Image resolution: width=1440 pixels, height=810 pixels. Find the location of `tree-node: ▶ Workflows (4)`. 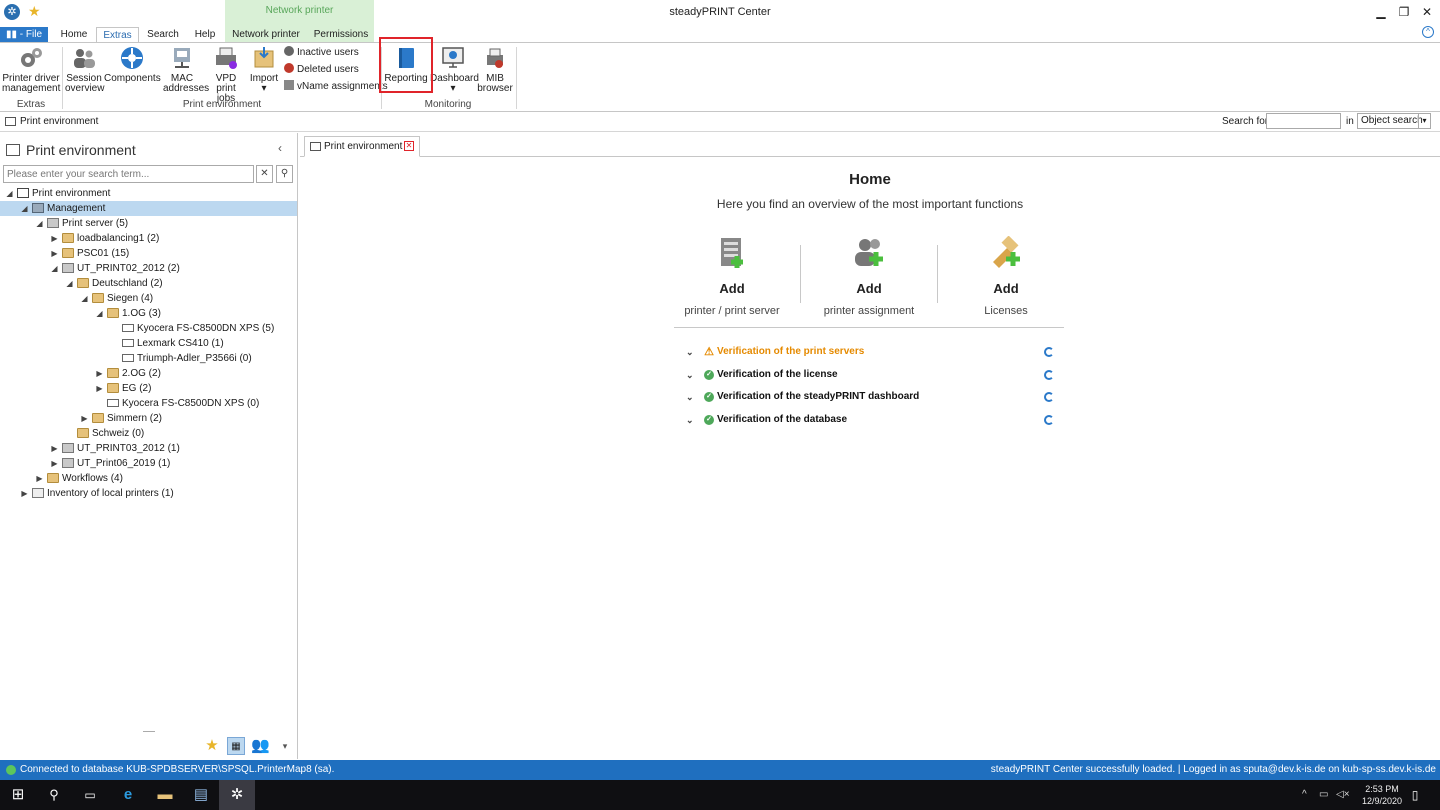

tree-node: ▶ Workflows (4) is located at coordinates (148, 478).